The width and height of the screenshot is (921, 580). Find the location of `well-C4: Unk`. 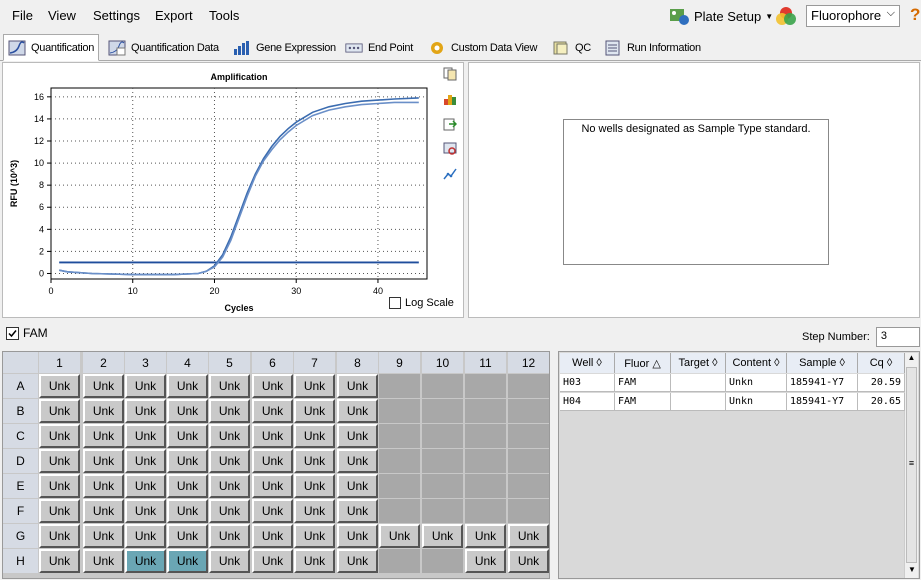

well-C4: Unk is located at coordinates (187, 436).